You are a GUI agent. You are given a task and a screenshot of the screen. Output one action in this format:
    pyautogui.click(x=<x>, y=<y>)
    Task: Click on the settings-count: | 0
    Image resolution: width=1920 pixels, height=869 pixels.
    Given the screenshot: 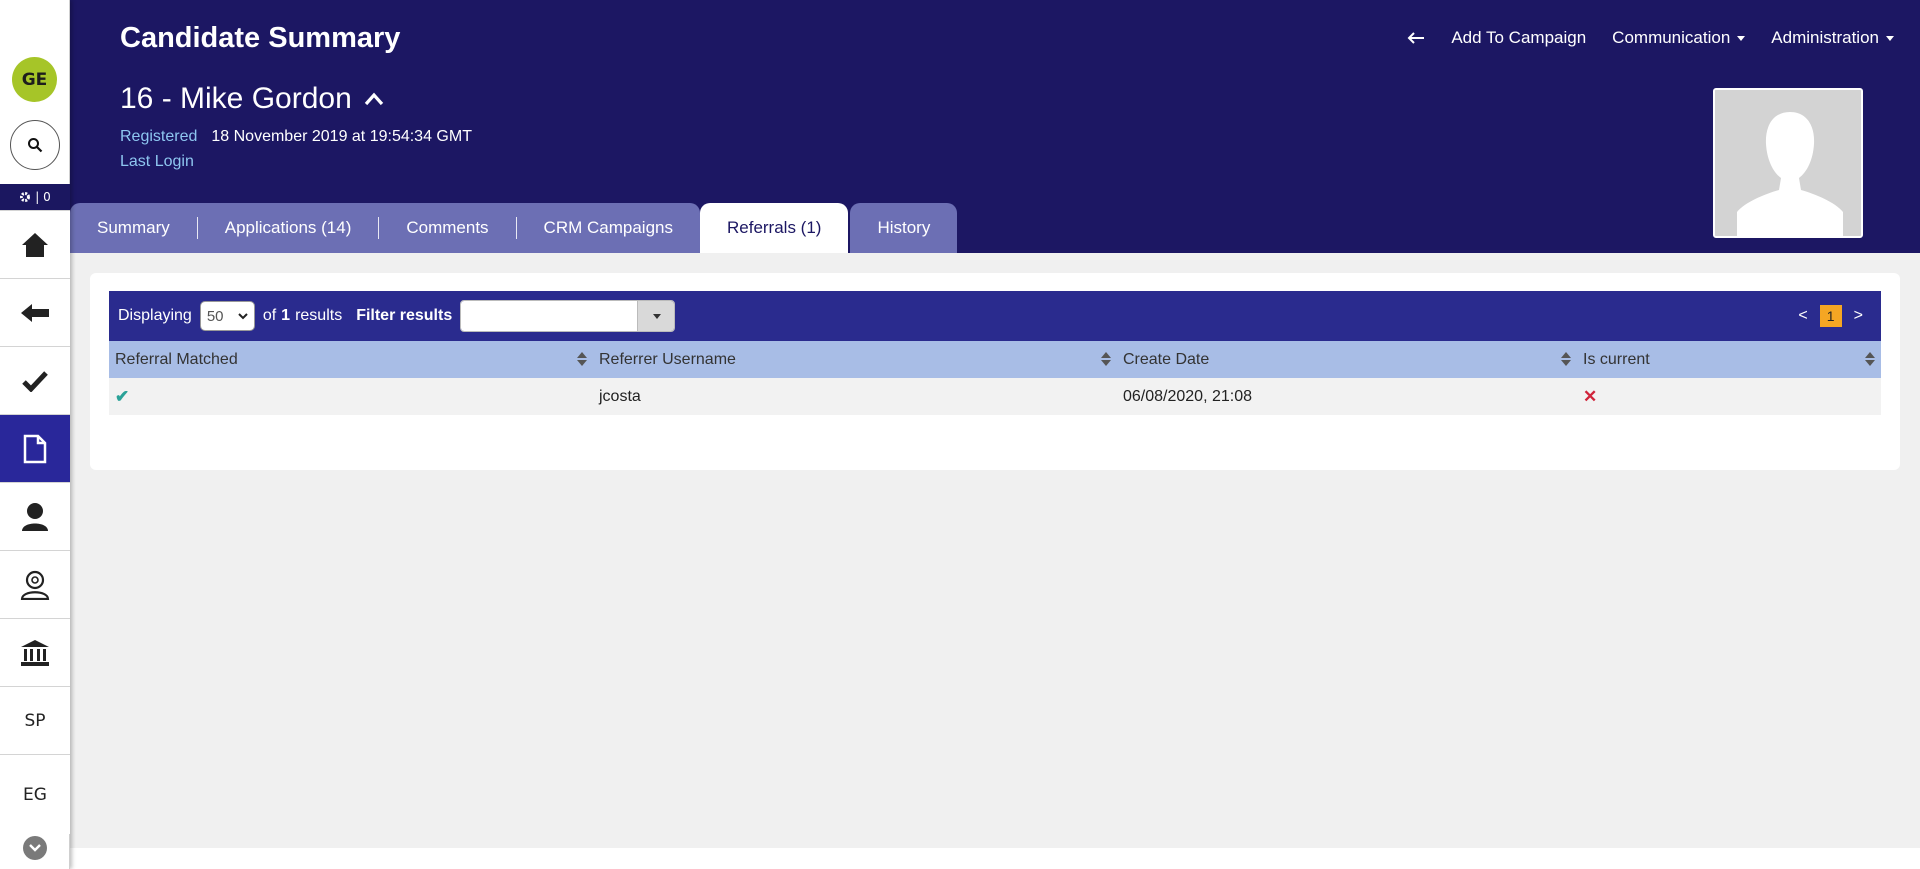 What is the action you would take?
    pyautogui.click(x=43, y=197)
    